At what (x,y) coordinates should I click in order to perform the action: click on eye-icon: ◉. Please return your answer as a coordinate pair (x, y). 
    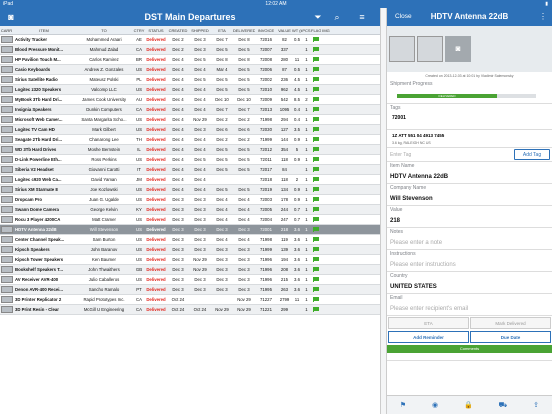
    Looking at the image, I should click on (435, 405).